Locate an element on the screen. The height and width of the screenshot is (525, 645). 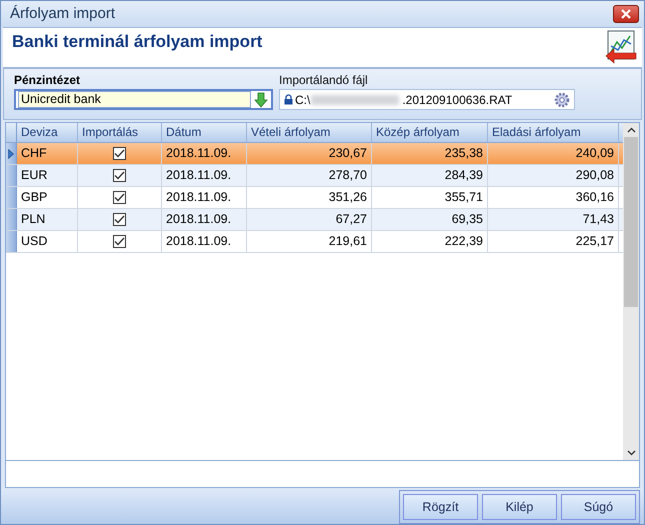
table-row: CHF 2018.11.09. 230,67 235,38 240,09 is located at coordinates (314, 154).